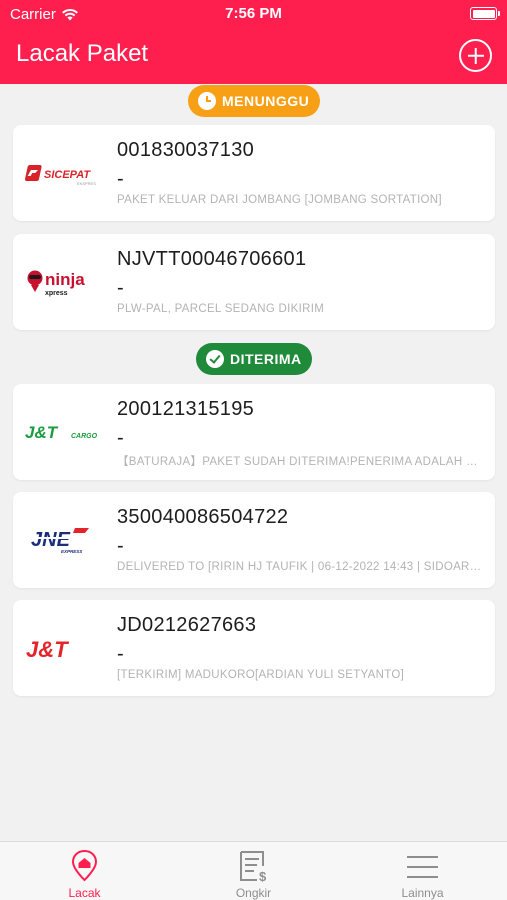 This screenshot has width=507, height=900. Describe the element at coordinates (215, 359) in the screenshot. I see `check-circle-icon` at that location.